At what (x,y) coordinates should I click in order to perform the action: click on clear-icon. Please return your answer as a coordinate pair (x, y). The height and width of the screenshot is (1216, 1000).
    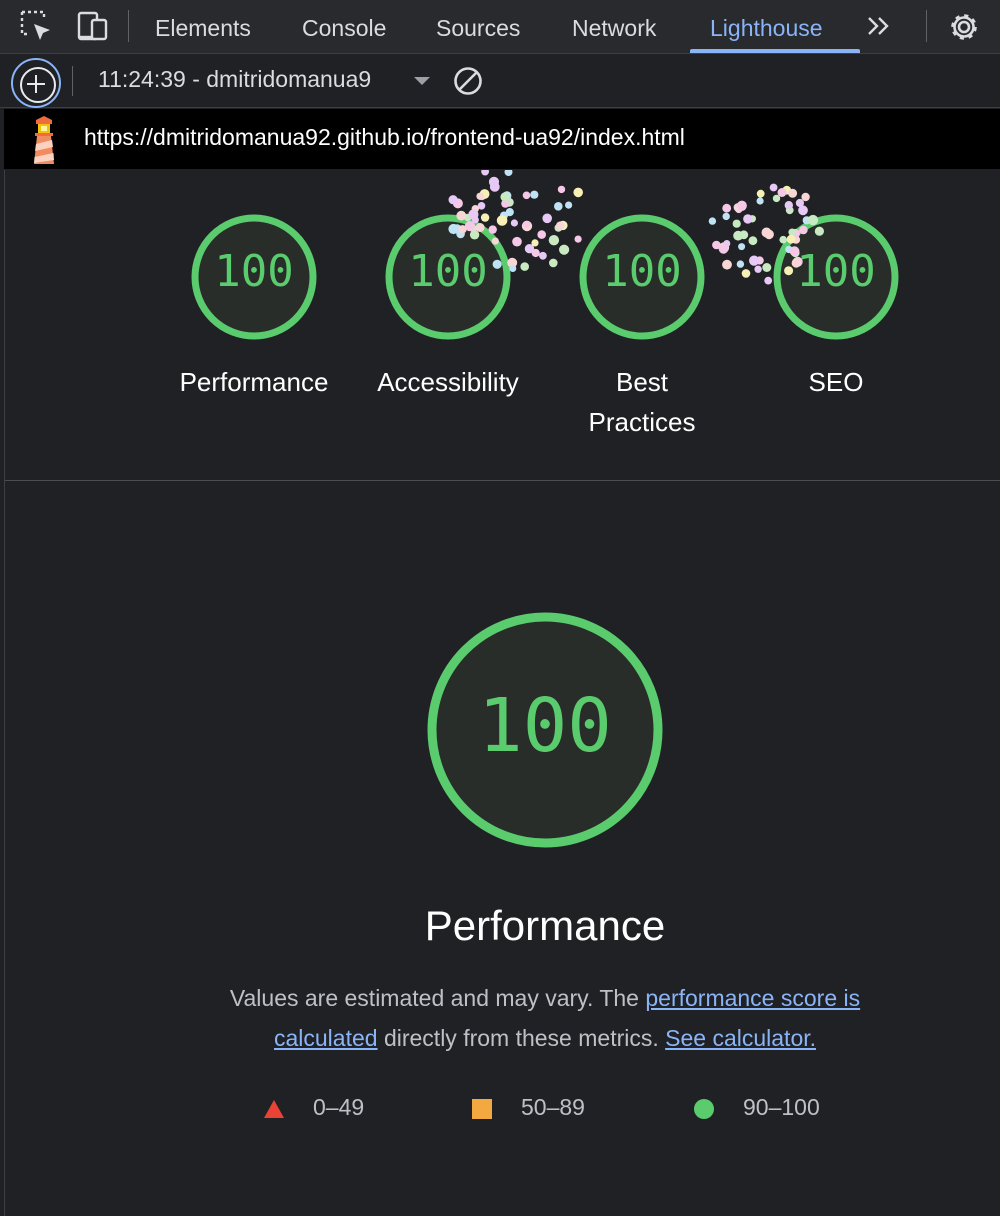
    Looking at the image, I should click on (468, 81).